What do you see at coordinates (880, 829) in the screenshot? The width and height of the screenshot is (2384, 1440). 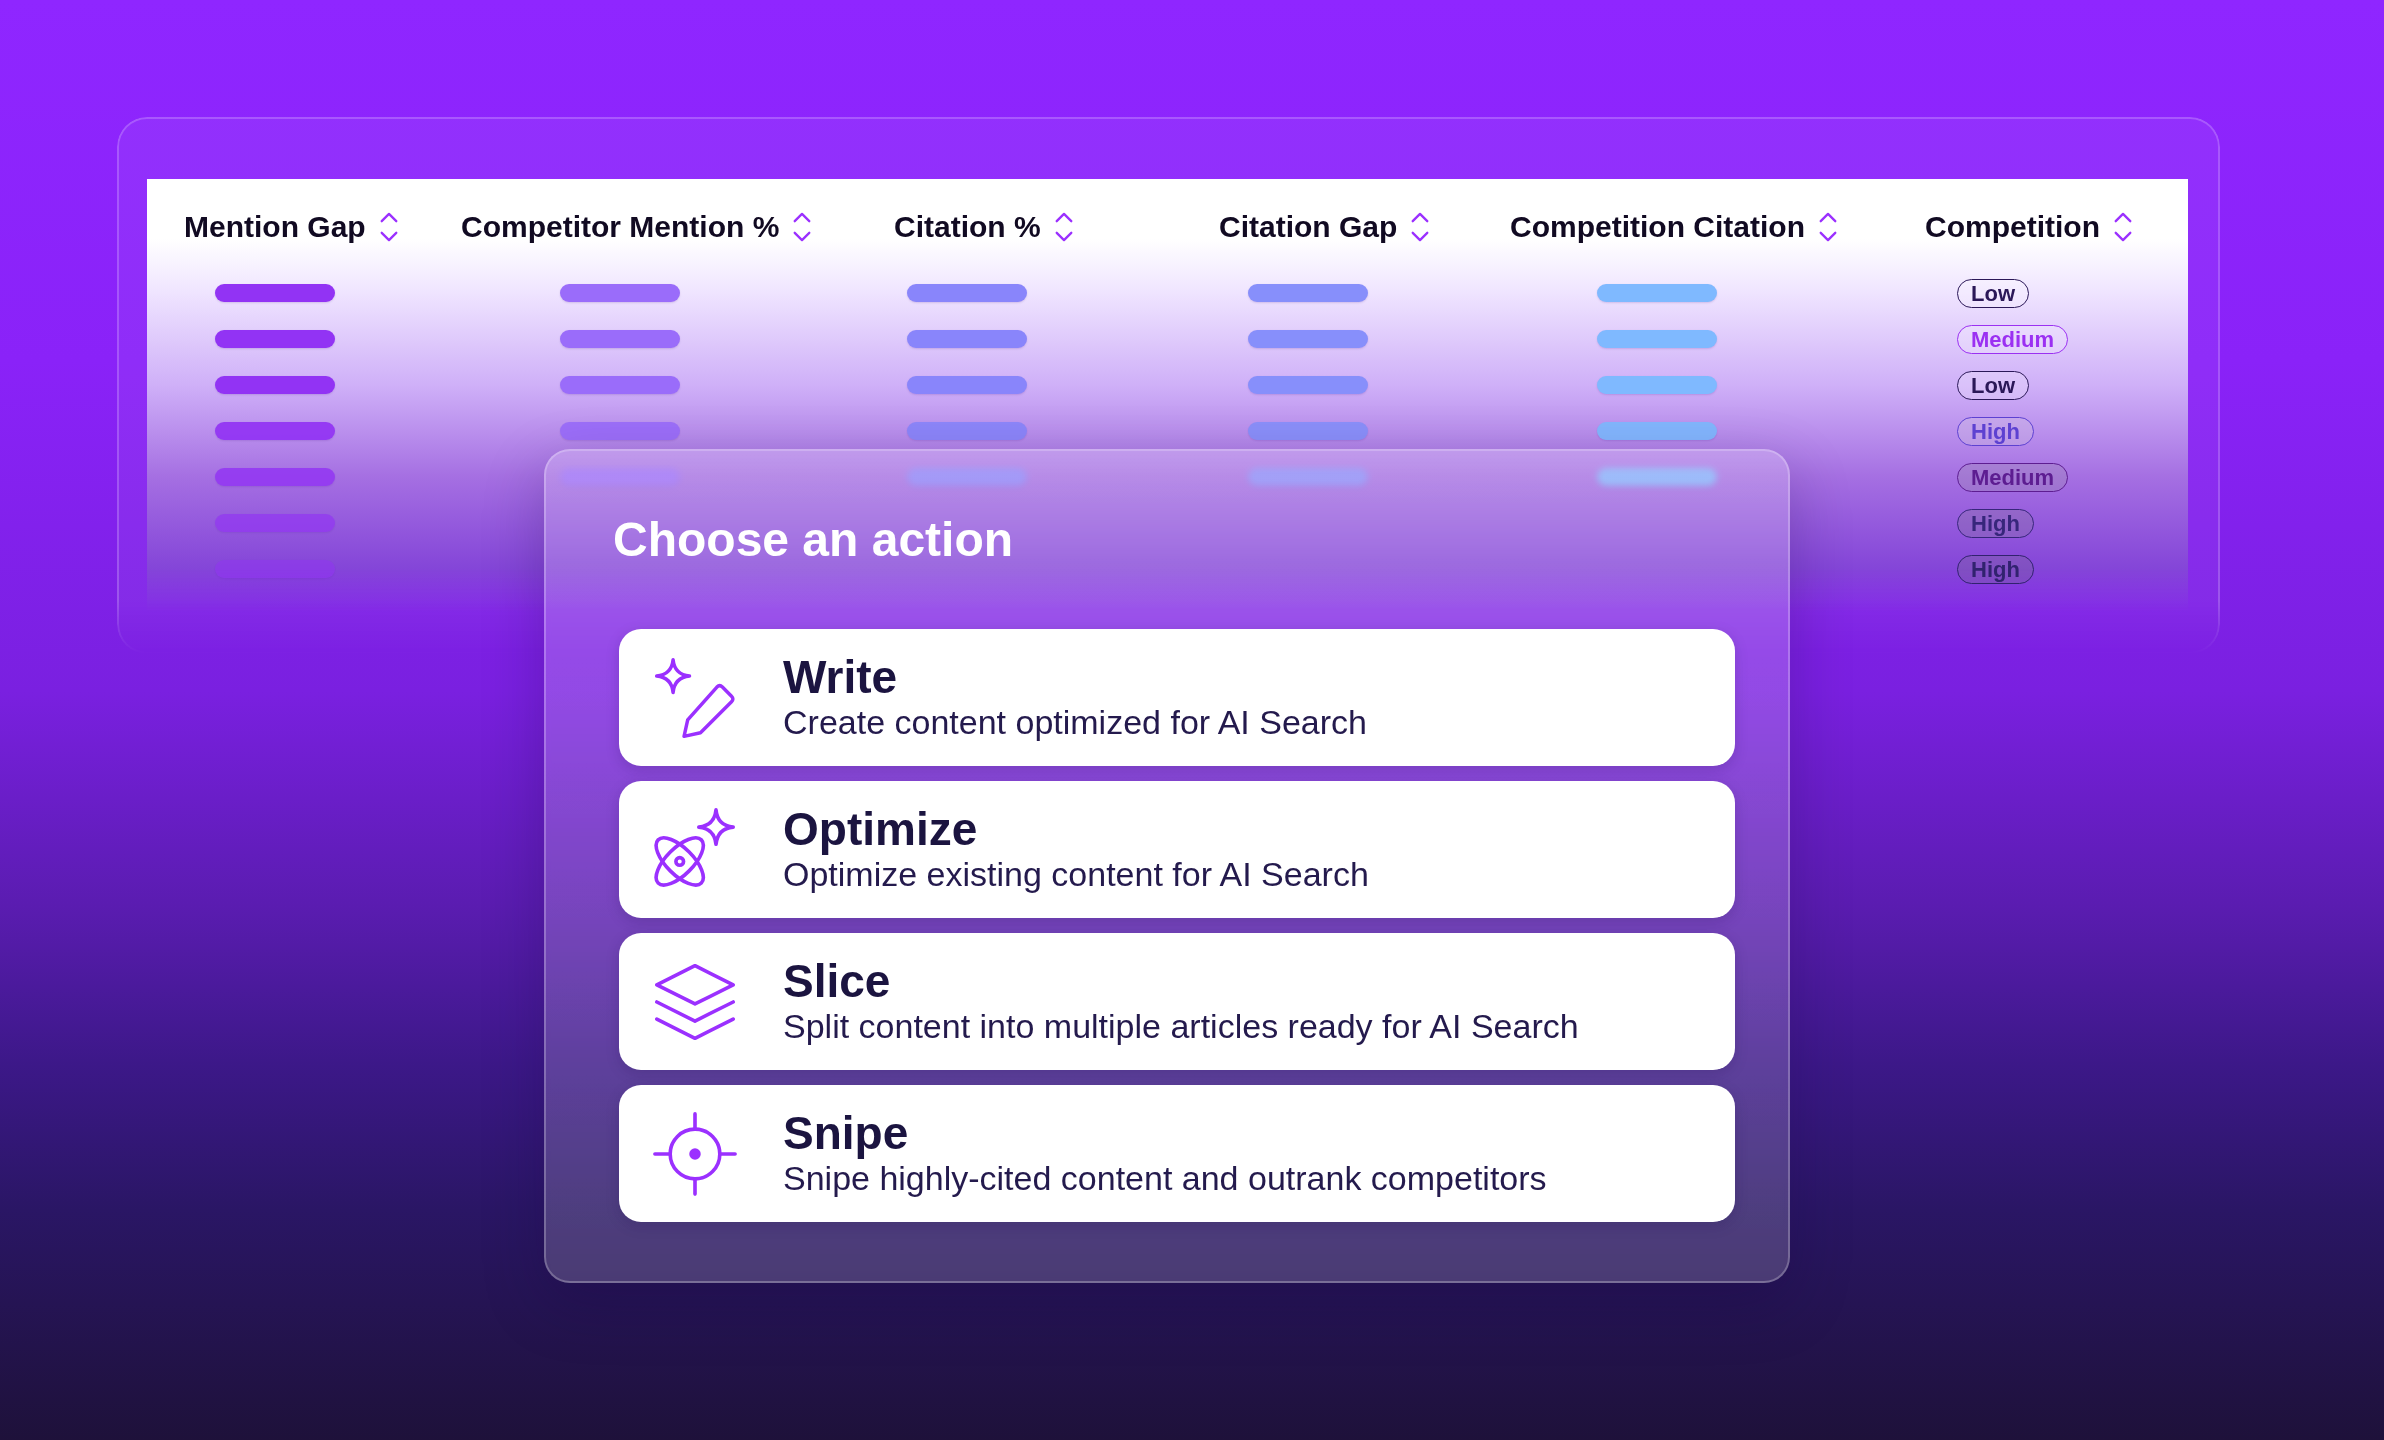 I see `action-title: Optimize` at bounding box center [880, 829].